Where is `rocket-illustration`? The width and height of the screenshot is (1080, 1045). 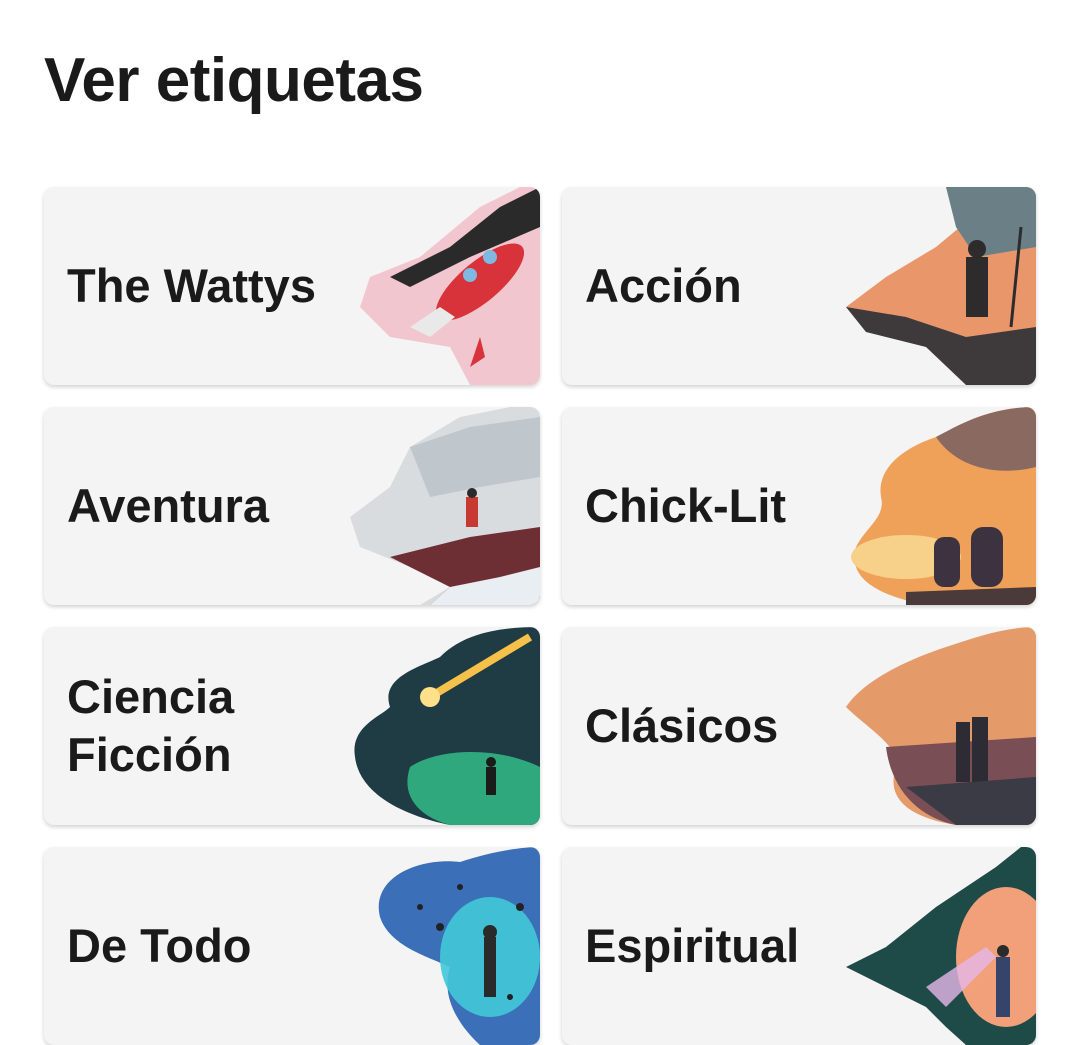
rocket-illustration is located at coordinates (445, 286).